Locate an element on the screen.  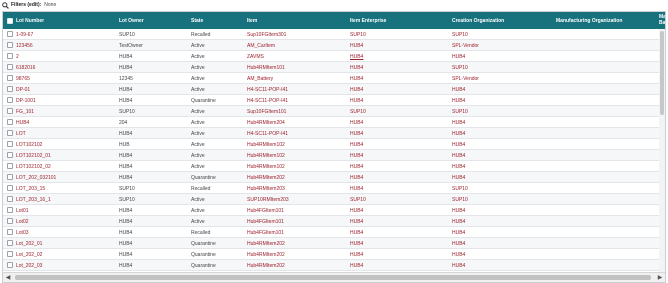
table-row: Lot03 HUB4 Recalled Hub4FGItem101 HUB4 HUB4 is located at coordinates (334, 232).